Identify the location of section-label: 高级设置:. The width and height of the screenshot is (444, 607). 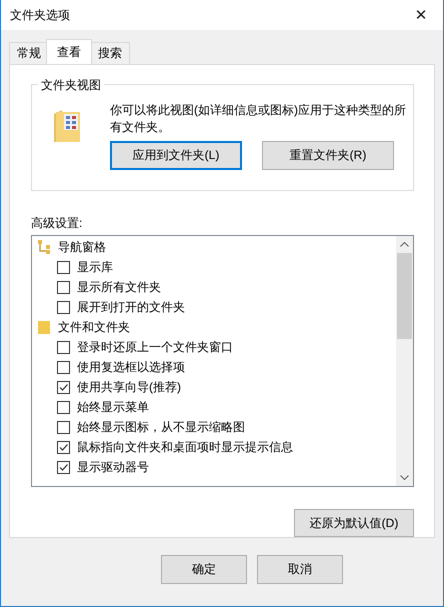
(57, 223).